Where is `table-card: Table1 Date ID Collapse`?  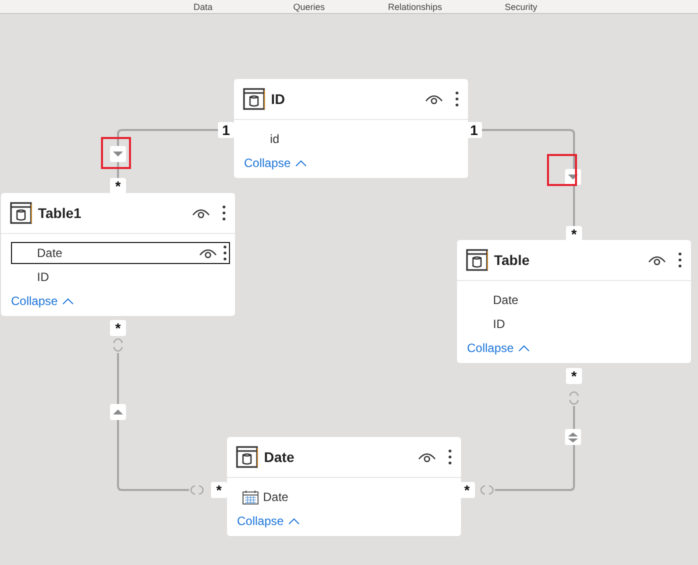
table-card: Table1 Date ID Collapse is located at coordinates (118, 254).